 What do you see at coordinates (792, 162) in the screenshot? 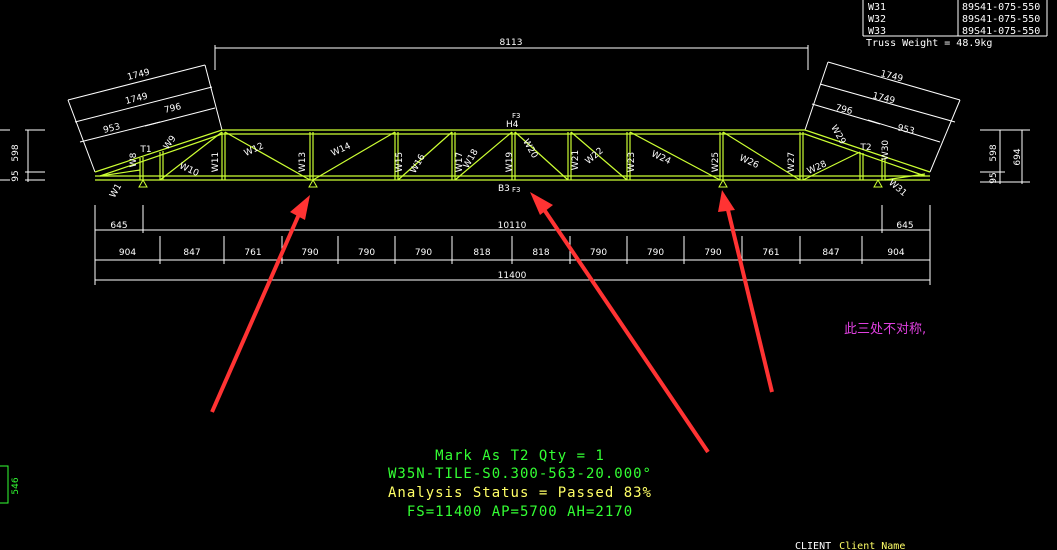
I see `member-label: W27` at bounding box center [792, 162].